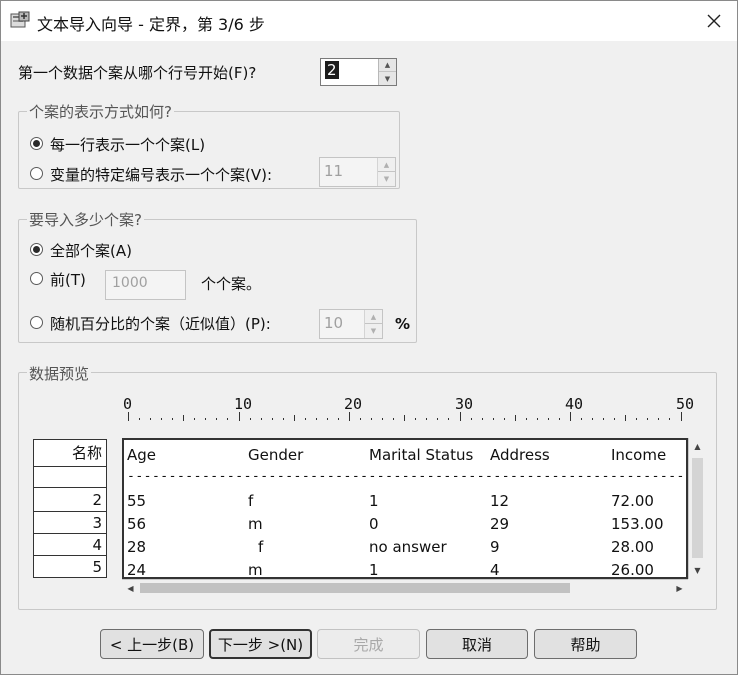 This screenshot has height=675, width=738. Describe the element at coordinates (632, 547) in the screenshot. I see `cell: 28.00` at that location.